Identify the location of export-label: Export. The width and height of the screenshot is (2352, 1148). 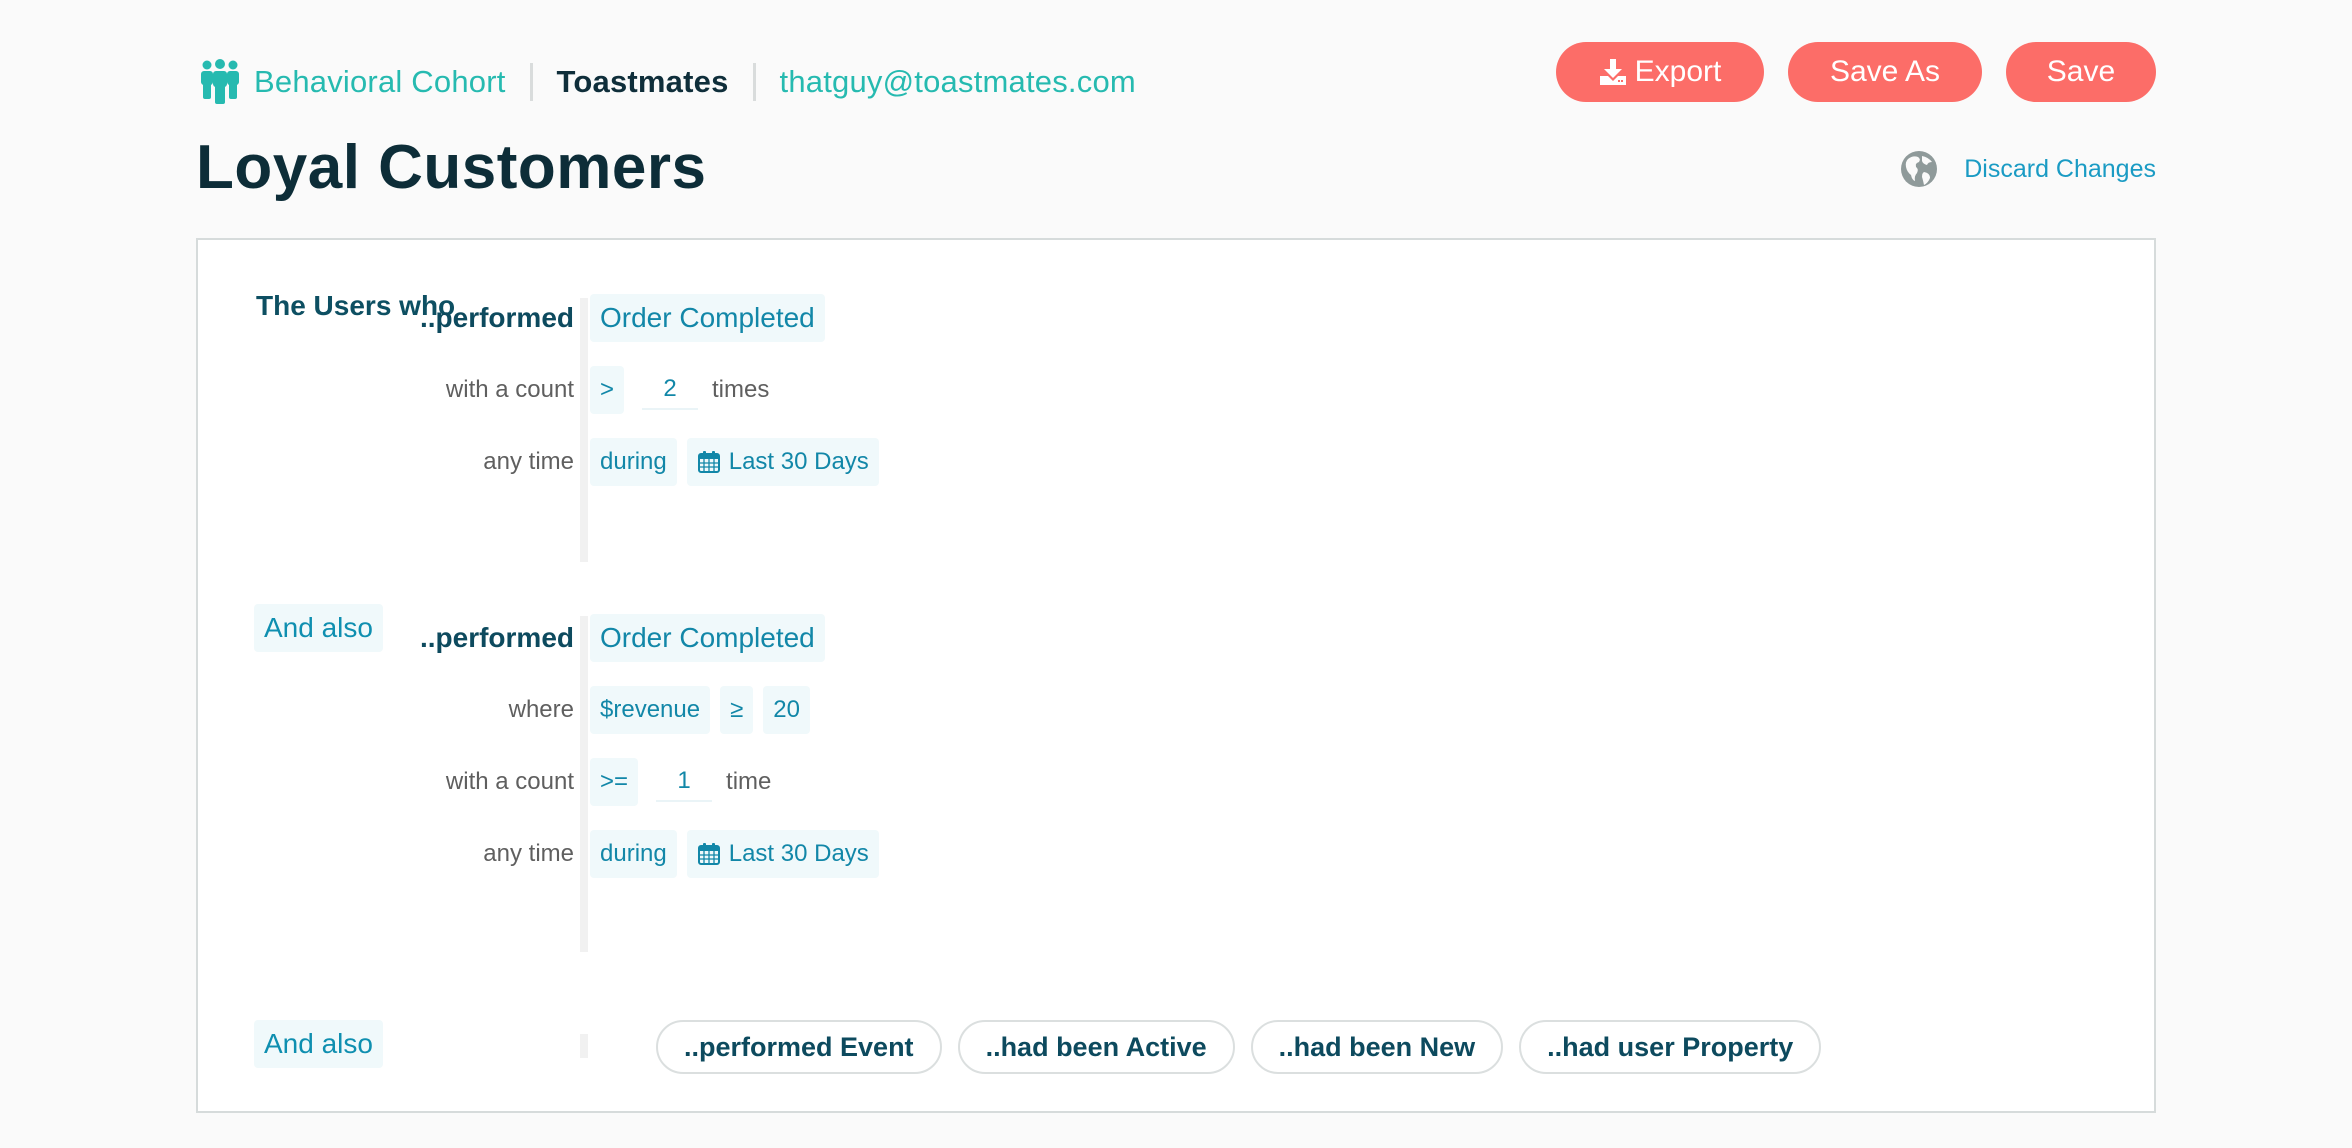
(1678, 71).